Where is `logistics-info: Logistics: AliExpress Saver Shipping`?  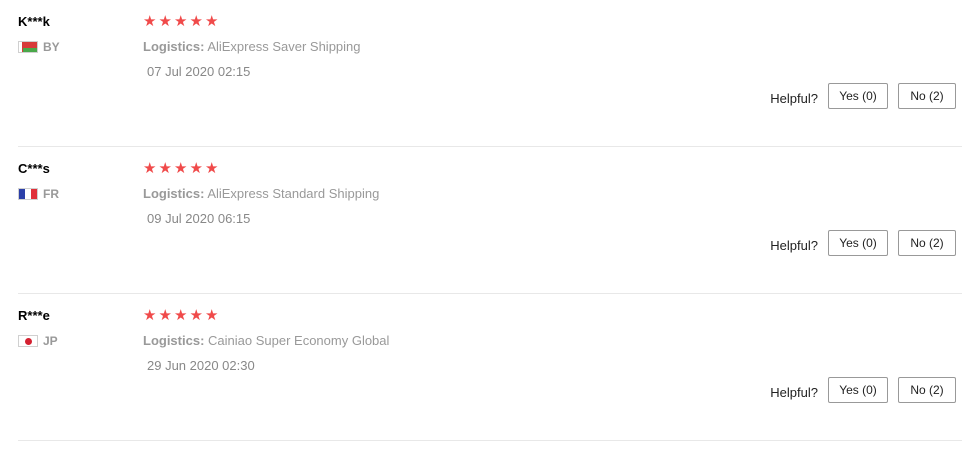 logistics-info: Logistics: AliExpress Saver Shipping is located at coordinates (252, 46).